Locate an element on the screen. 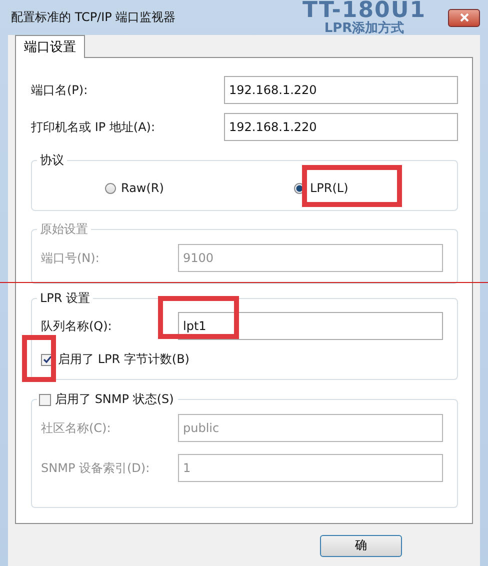 Image resolution: width=488 pixels, height=566 pixels. checkbox is located at coordinates (45, 400).